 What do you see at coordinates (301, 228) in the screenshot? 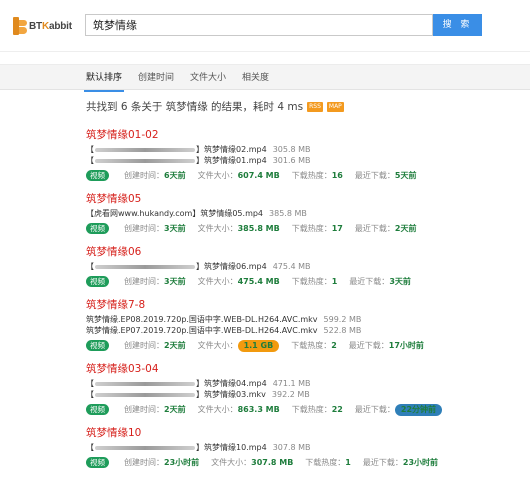
I see `result-meta: 视频 创建时间： 3天前 文件大小： 385.8 MB 下载热度： 17 最近下载： 2天前` at bounding box center [301, 228].